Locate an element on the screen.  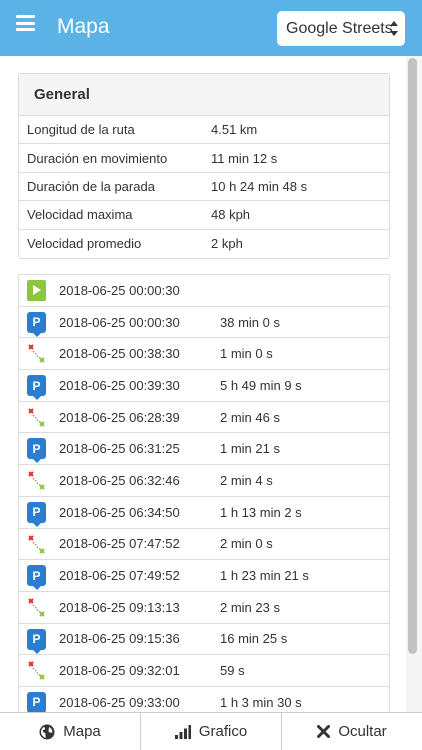
event-row: 2018-06-25 09:13:13 2 min 23 s is located at coordinates (204, 608).